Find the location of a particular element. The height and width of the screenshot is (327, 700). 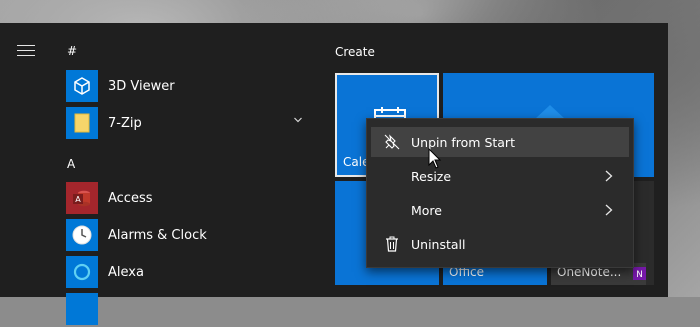

app-item-alarms-clock: Alarms & Clock is located at coordinates (189, 235).